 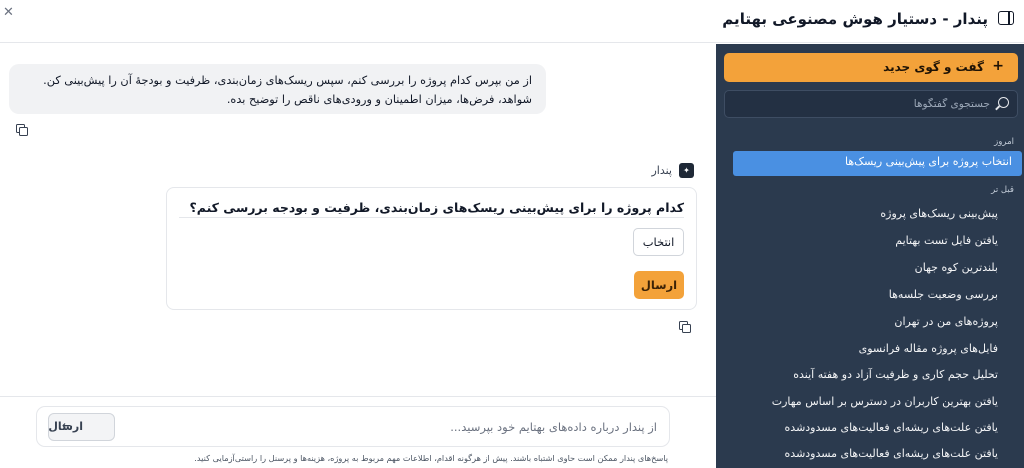 I want to click on card-send-button: ارسال, so click(x=659, y=285).